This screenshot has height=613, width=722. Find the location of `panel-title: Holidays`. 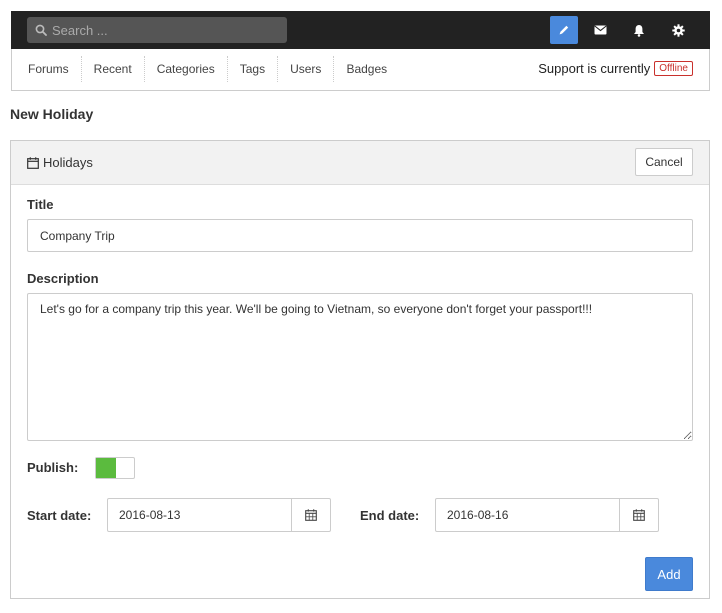

panel-title: Holidays is located at coordinates (60, 162).